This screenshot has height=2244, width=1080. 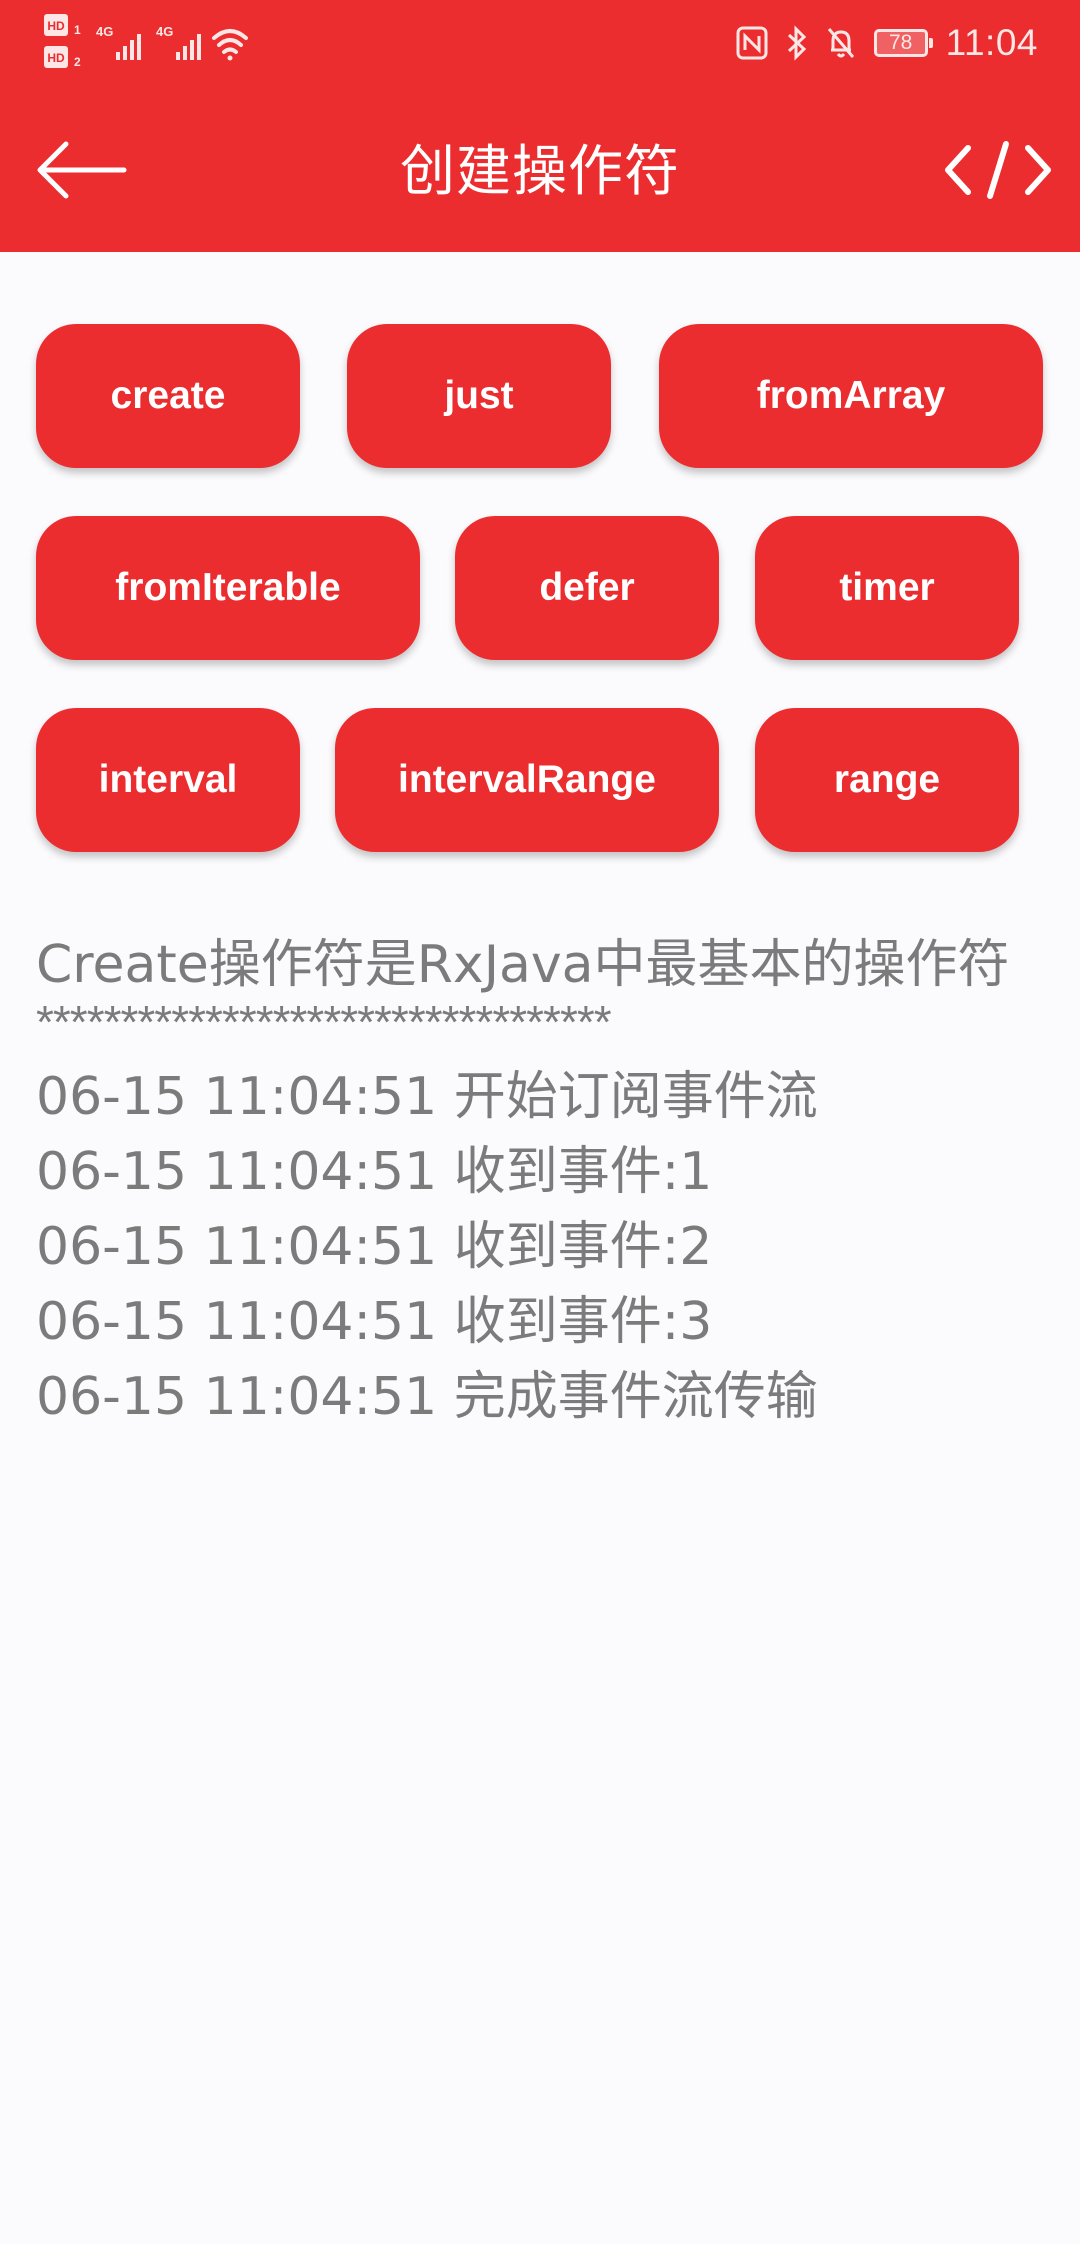 What do you see at coordinates (146, 41) in the screenshot?
I see `signal-icons: HD 1 HD 2 4G 4G` at bounding box center [146, 41].